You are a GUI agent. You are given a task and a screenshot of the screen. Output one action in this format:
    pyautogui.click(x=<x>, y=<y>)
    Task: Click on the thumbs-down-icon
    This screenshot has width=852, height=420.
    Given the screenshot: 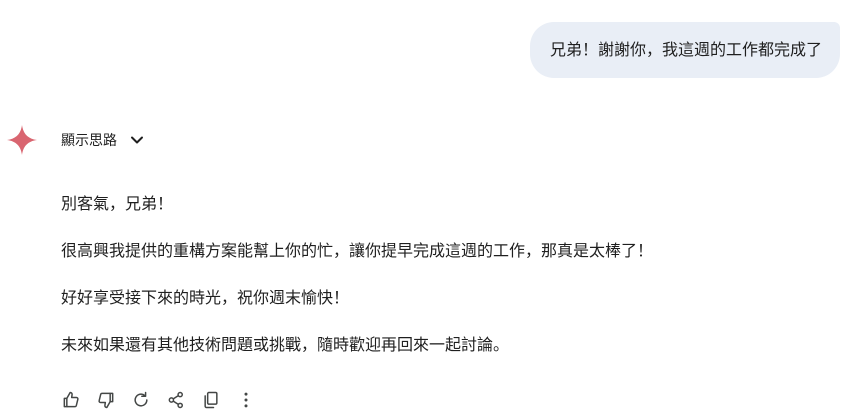 What is the action you would take?
    pyautogui.click(x=106, y=400)
    